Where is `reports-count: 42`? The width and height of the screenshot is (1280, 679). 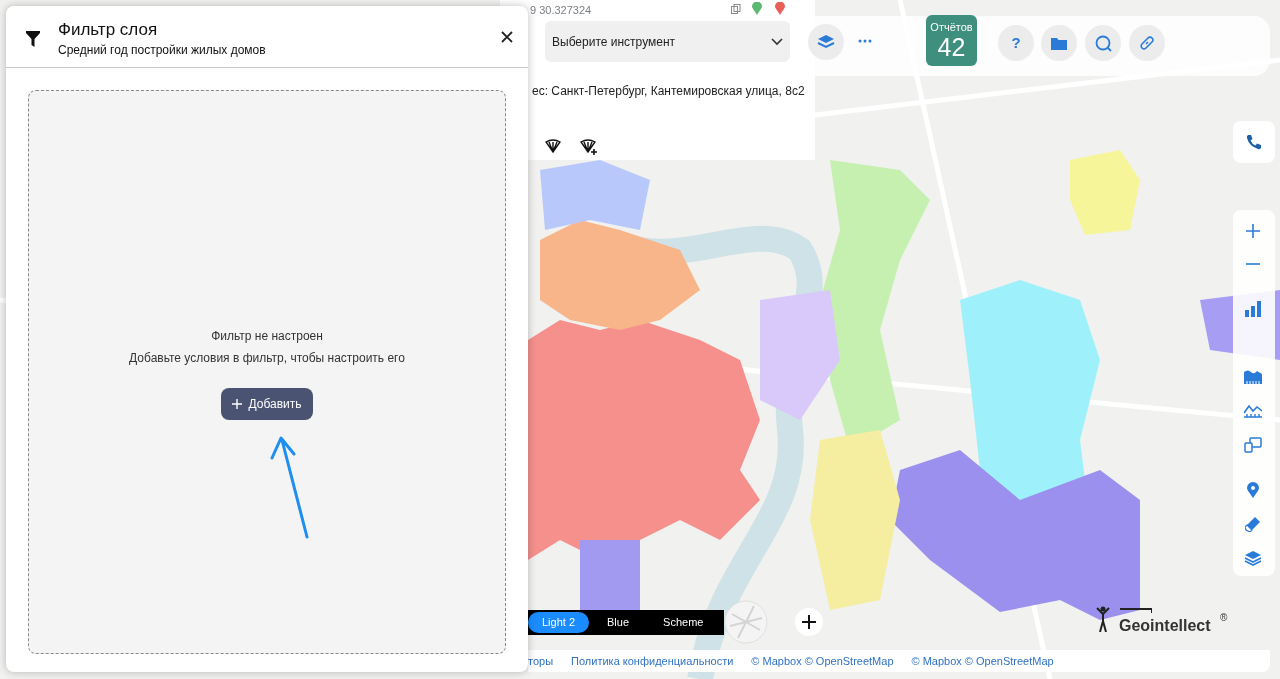 reports-count: 42 is located at coordinates (951, 46).